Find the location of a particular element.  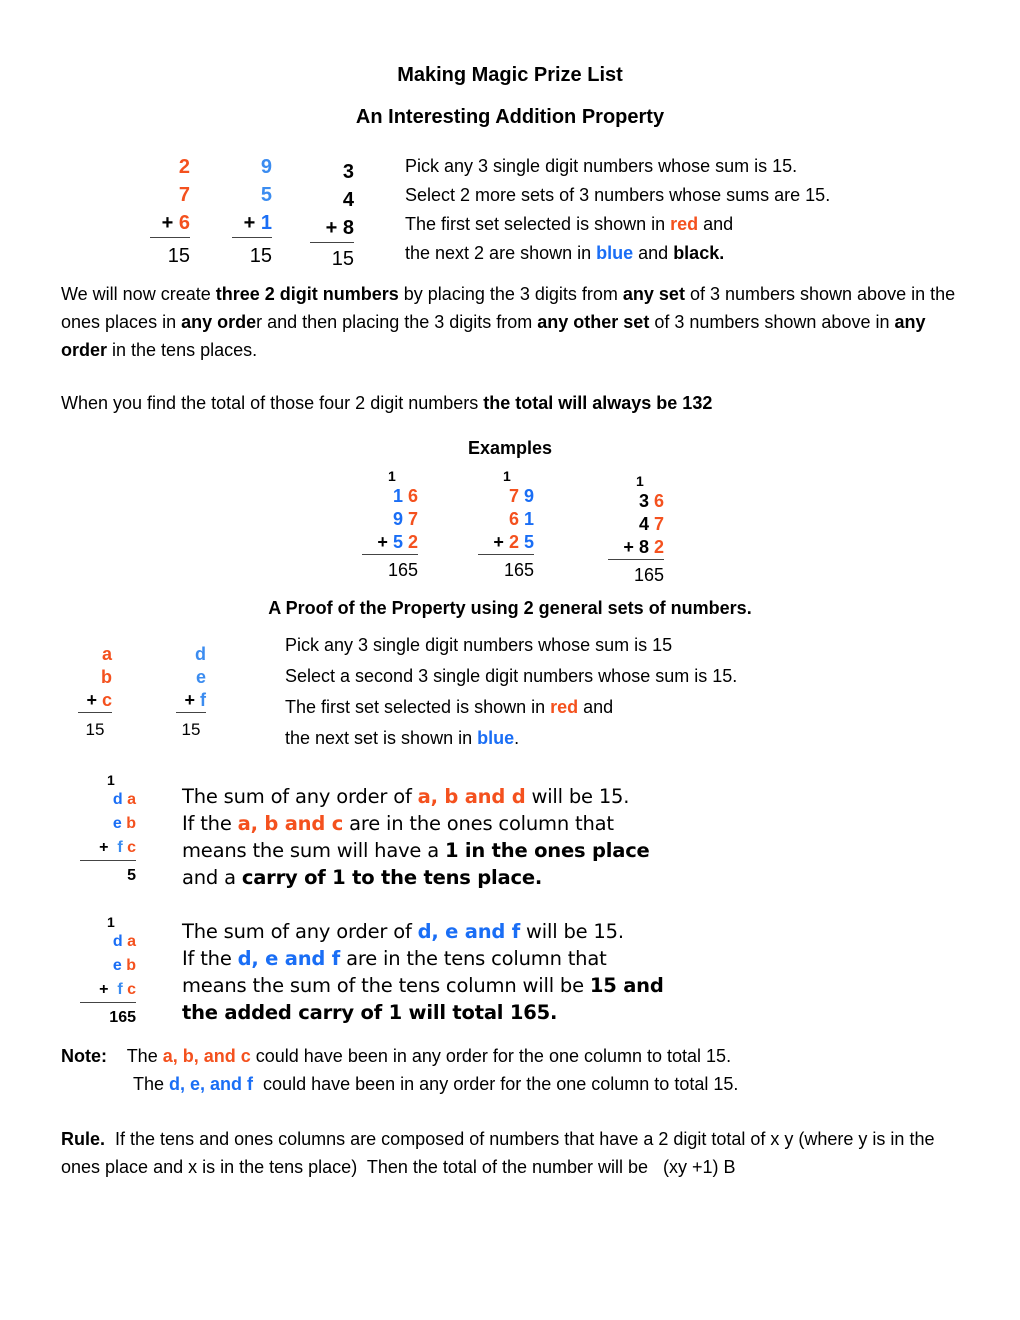

digit: 8 is located at coordinates (348, 228).